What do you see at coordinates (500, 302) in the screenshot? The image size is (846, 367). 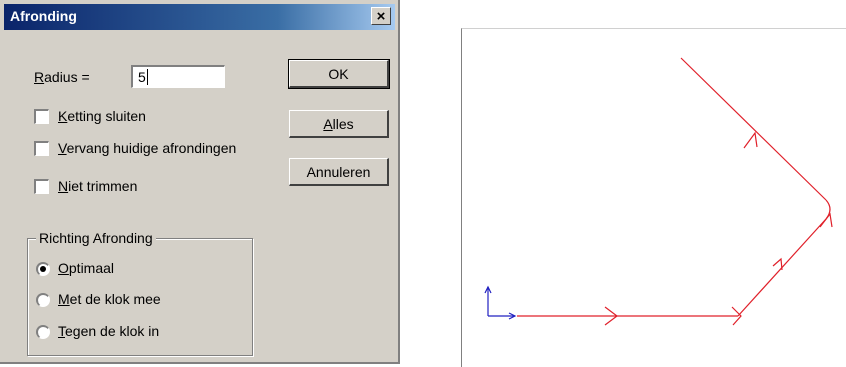 I see `origin-axis-icon` at bounding box center [500, 302].